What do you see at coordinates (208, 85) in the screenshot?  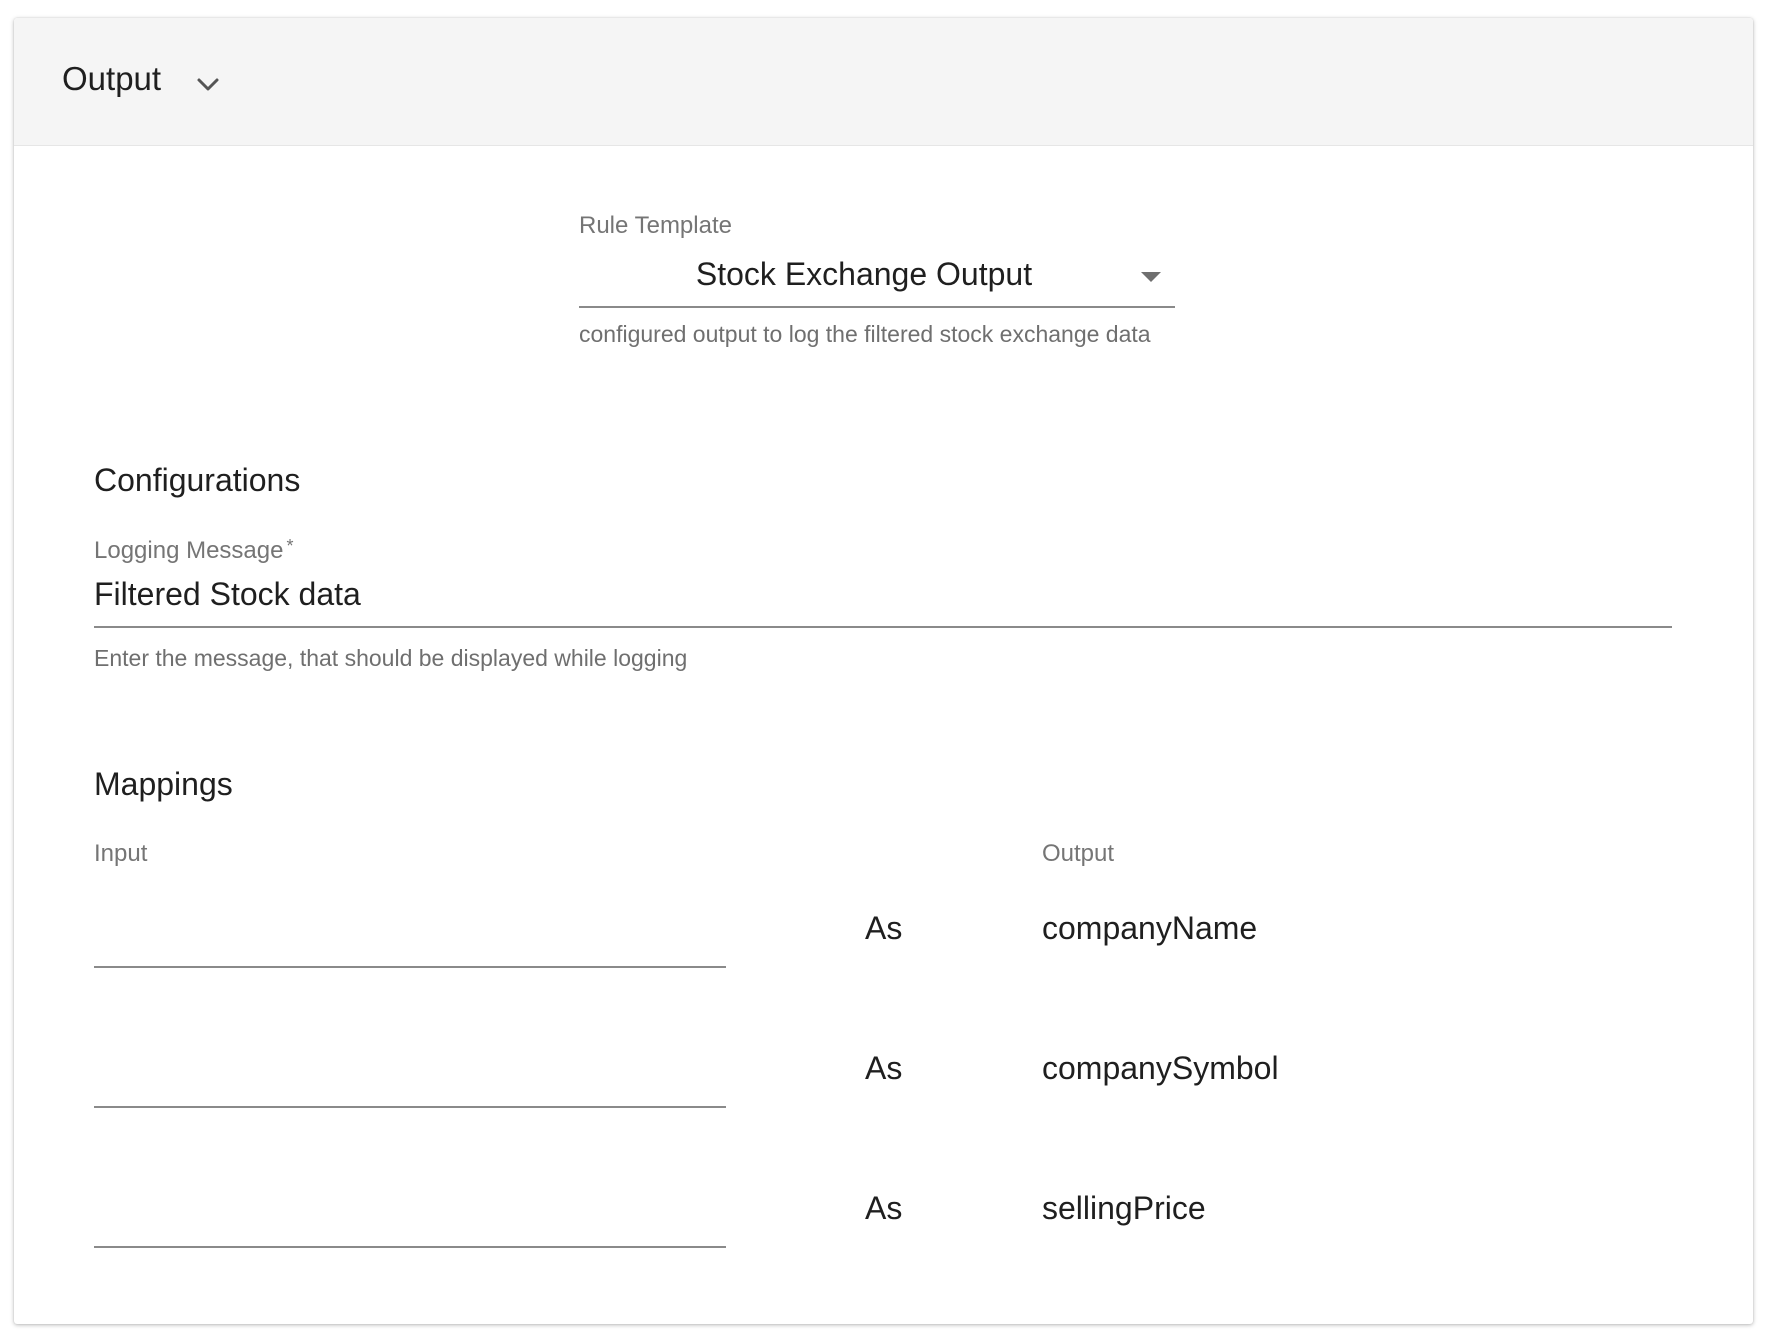 I see `chevron-down-icon` at bounding box center [208, 85].